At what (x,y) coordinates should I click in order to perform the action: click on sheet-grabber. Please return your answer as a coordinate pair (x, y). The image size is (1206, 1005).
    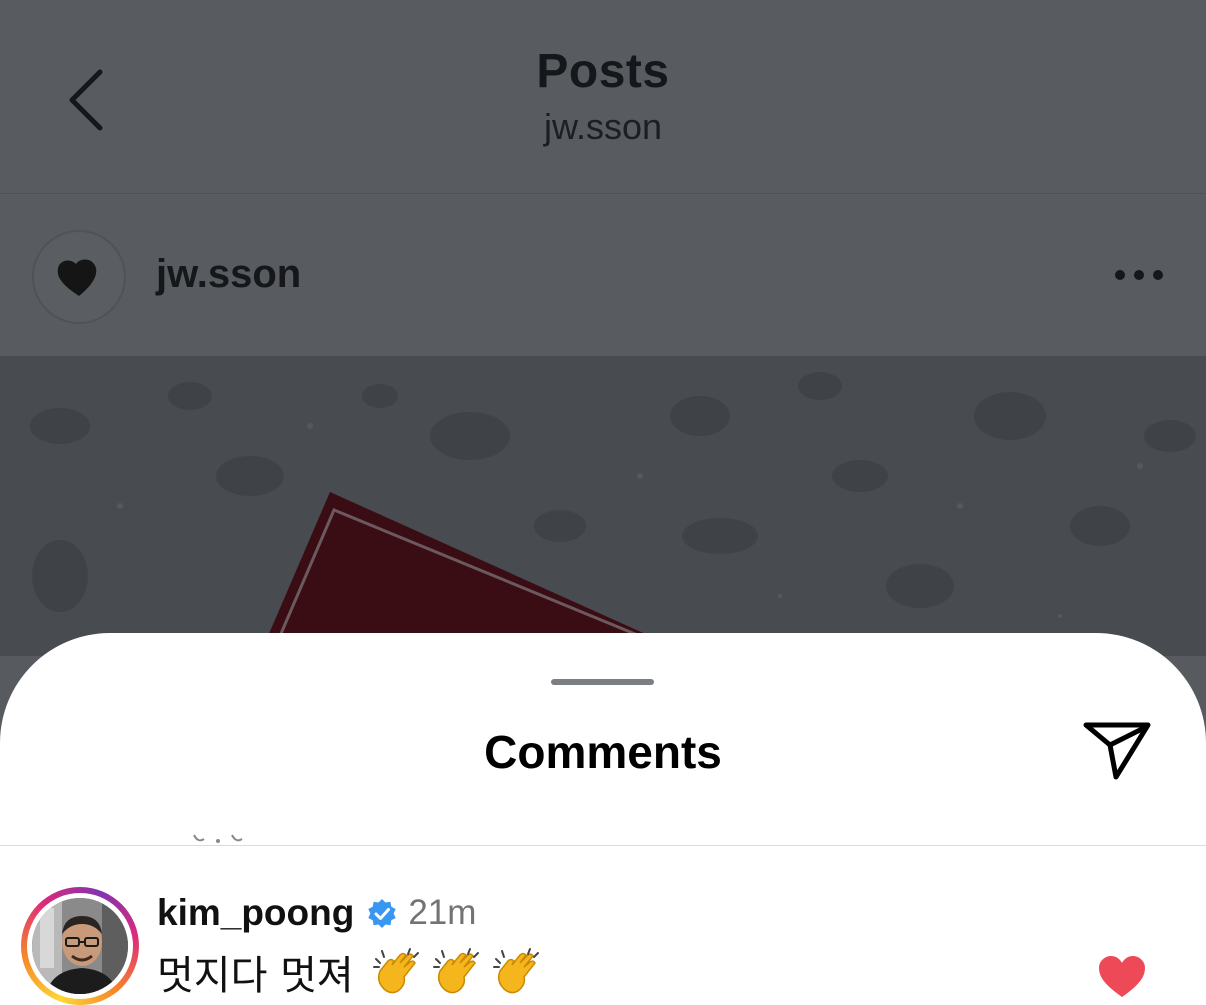
    Looking at the image, I should click on (602, 682).